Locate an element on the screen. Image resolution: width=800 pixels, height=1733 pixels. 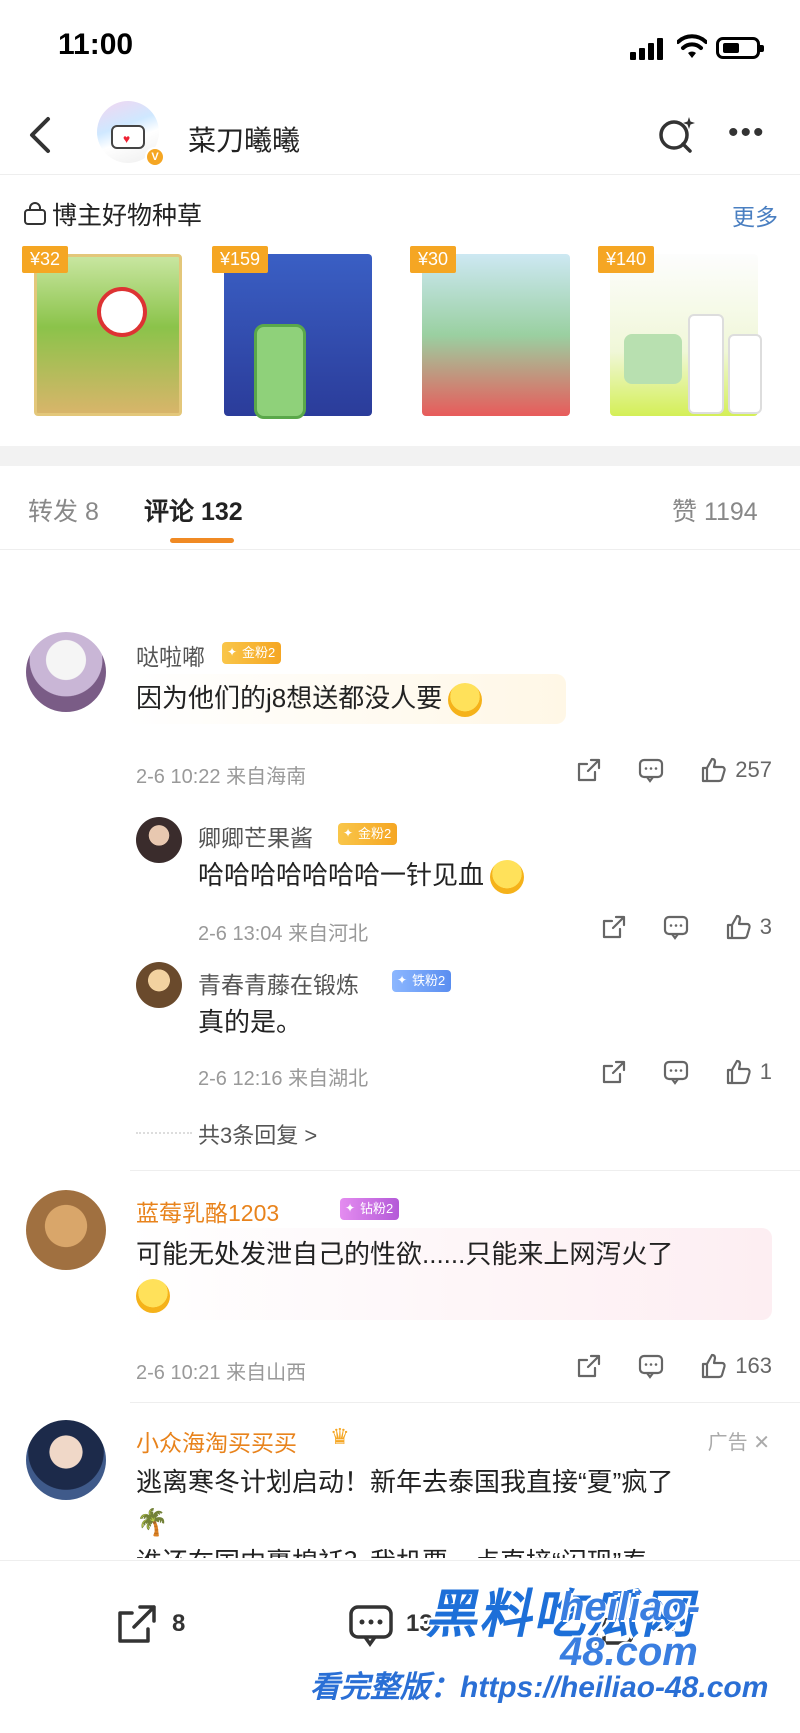
tab-comments: 评论 132 is located at coordinates (193, 510).